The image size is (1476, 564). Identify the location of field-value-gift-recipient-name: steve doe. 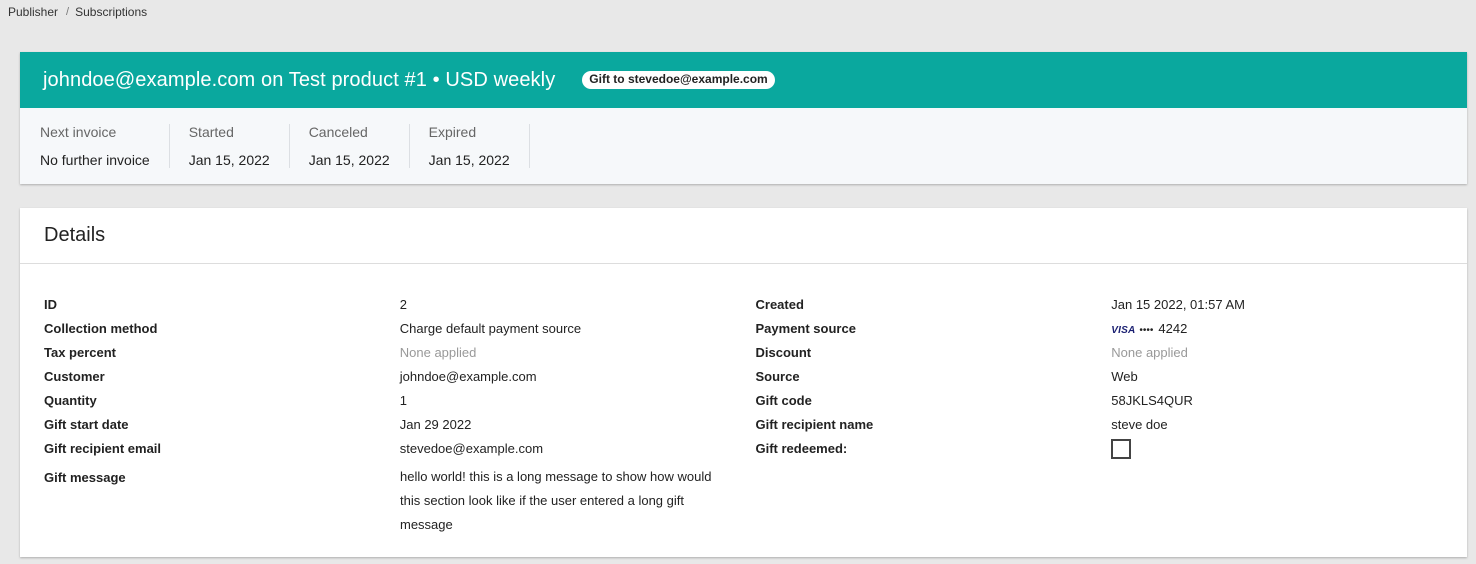
(1139, 424).